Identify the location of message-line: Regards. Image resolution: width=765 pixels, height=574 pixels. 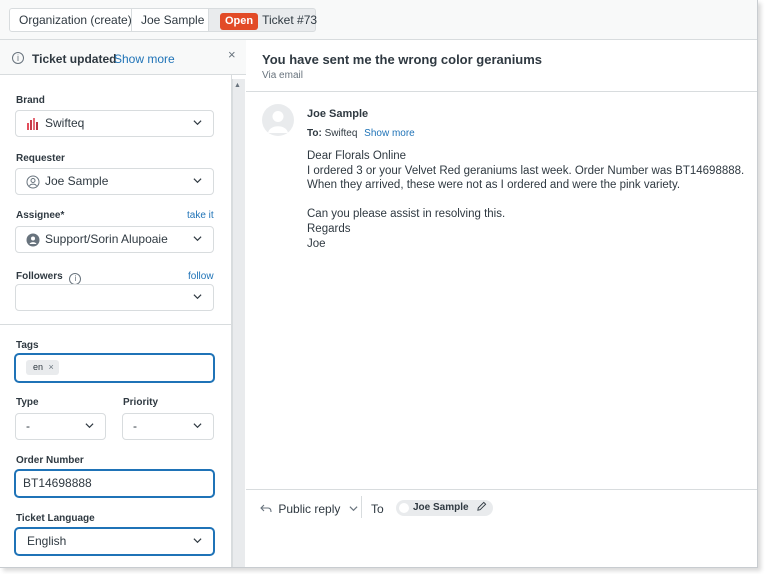
(329, 228).